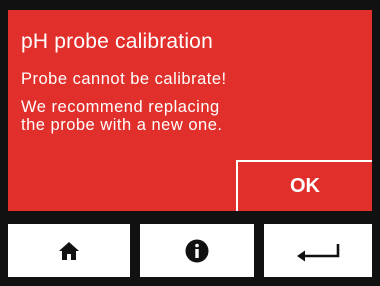  I want to click on error-message-line-1: Probe cannot be calibrate!, so click(124, 79).